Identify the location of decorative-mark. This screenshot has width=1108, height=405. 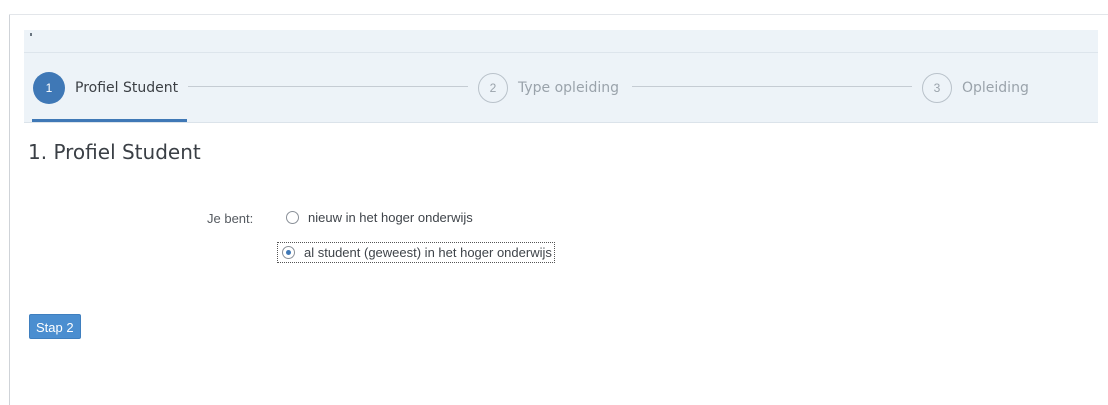
(31, 34).